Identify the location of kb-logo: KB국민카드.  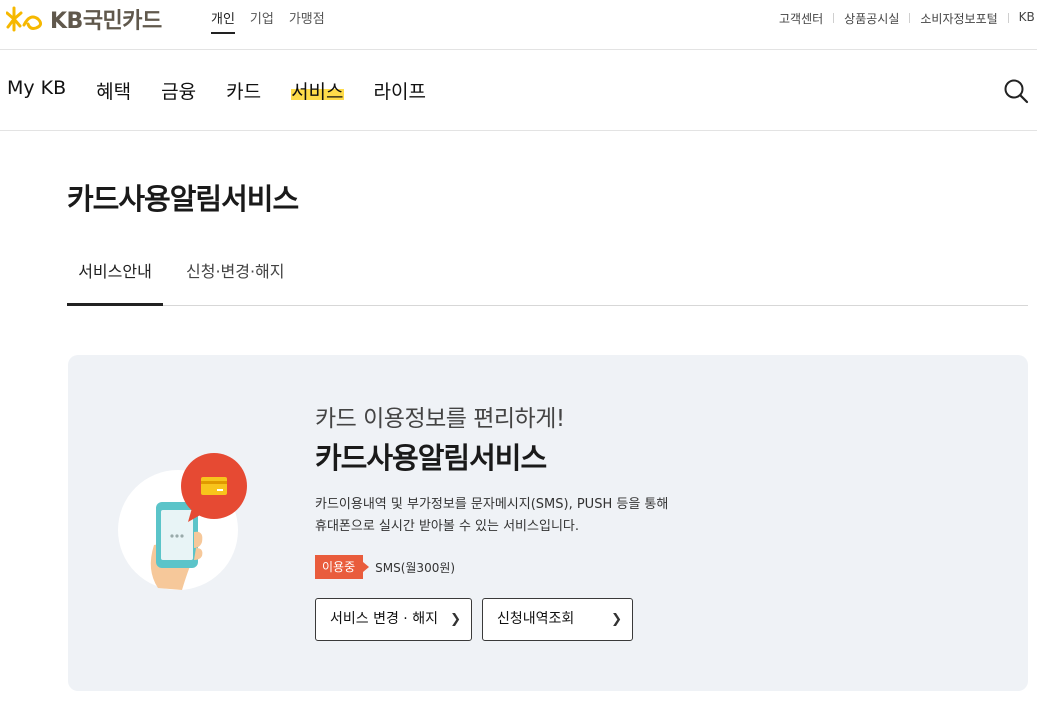
(84, 19).